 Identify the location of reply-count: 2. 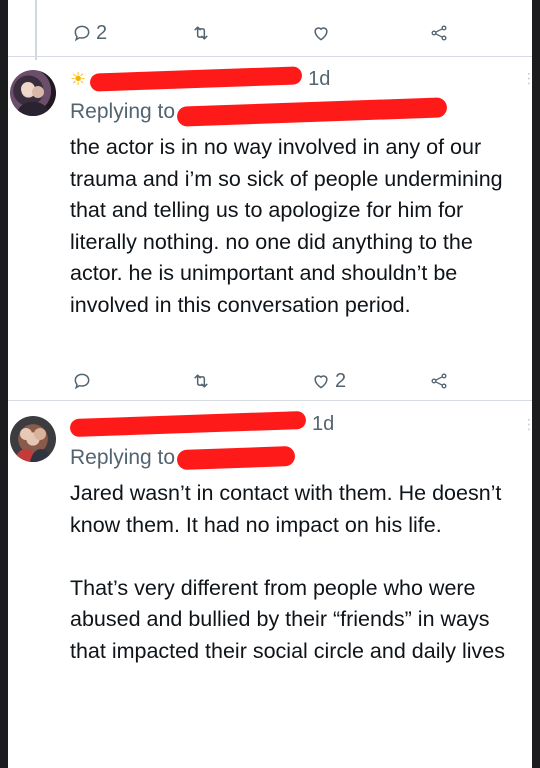
(102, 32).